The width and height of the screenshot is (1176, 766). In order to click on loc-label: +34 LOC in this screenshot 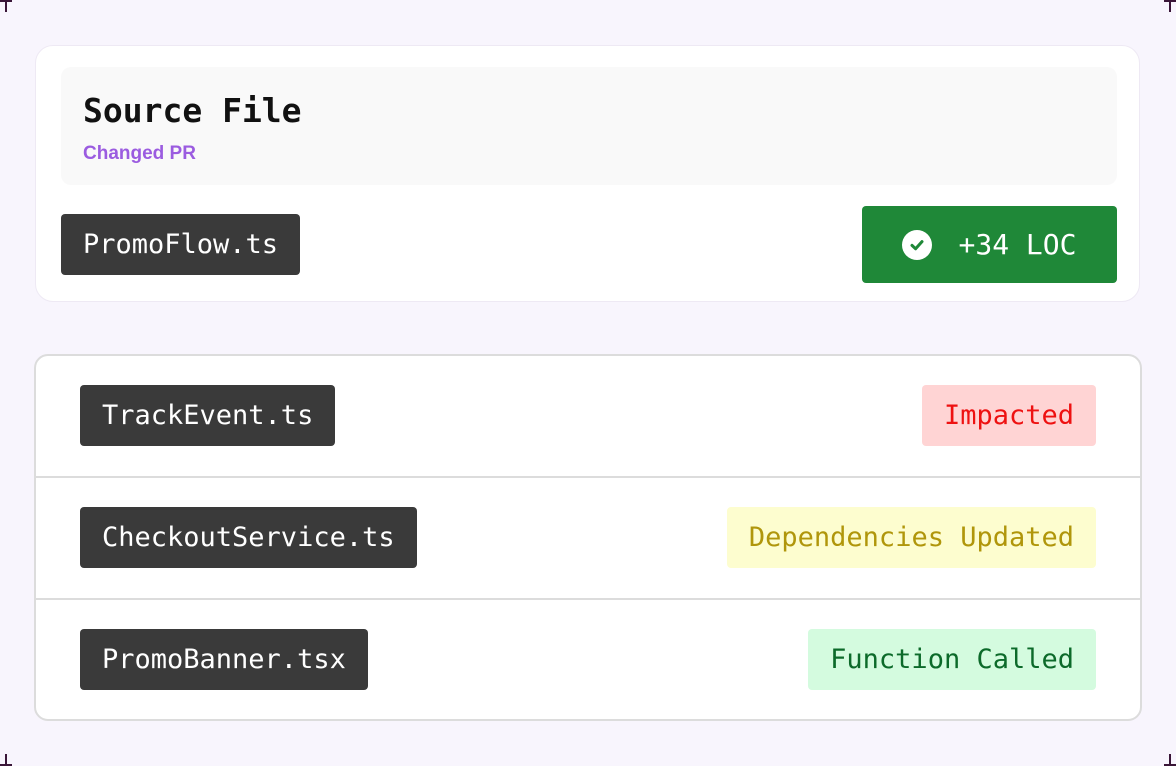, I will do `click(1017, 244)`.